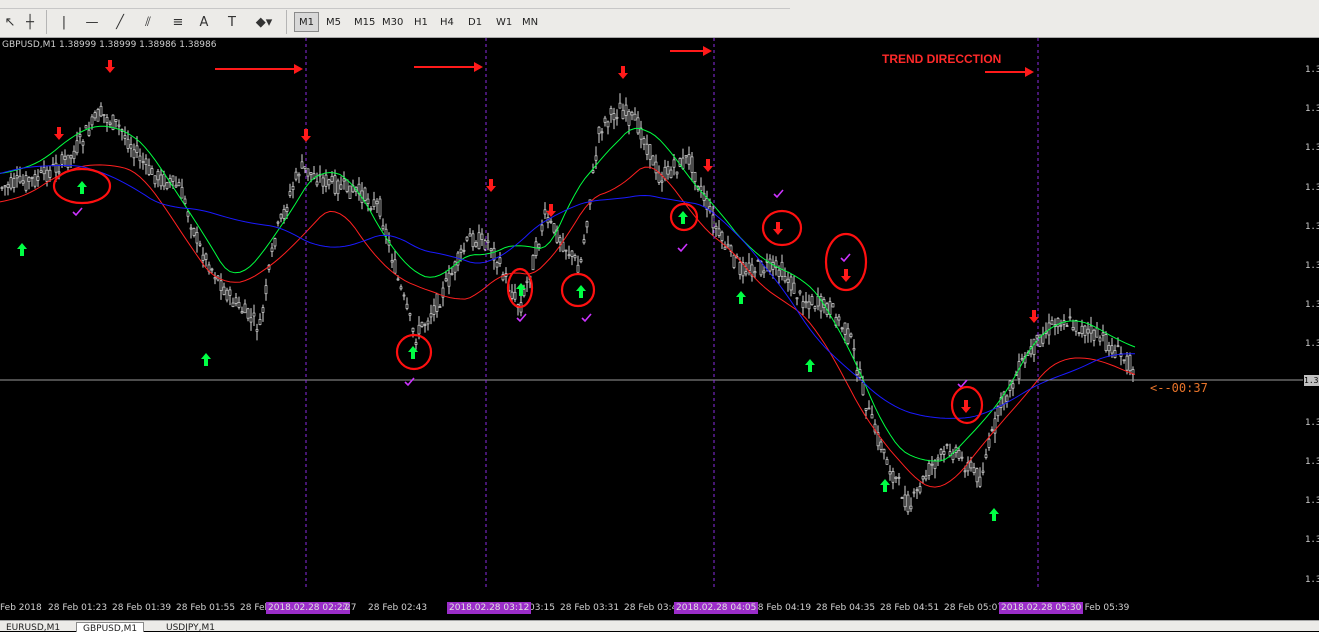  What do you see at coordinates (33, 627) in the screenshot?
I see `chart-tab-eurusd-m1: EURUSD,M1` at bounding box center [33, 627].